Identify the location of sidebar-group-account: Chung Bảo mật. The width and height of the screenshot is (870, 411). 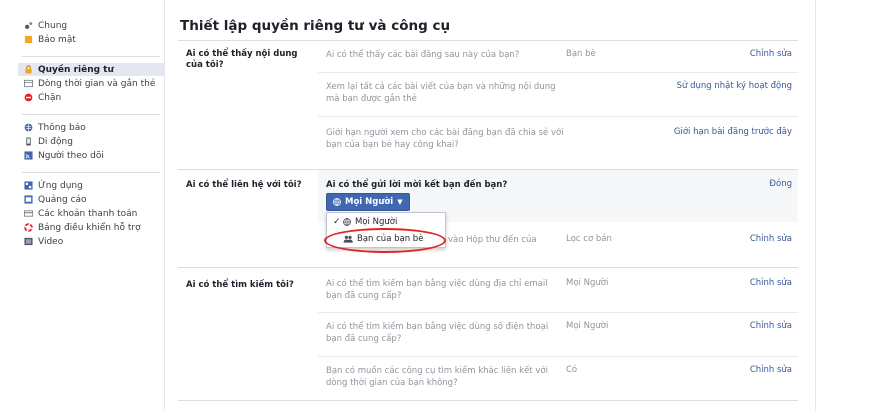
(97, 32).